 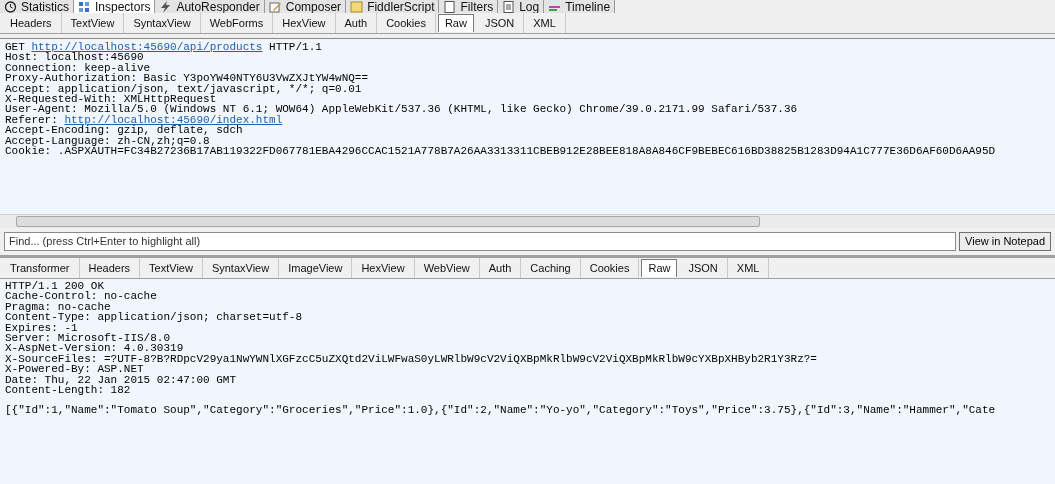 I want to click on horizontal-scrollbar, so click(x=527, y=221).